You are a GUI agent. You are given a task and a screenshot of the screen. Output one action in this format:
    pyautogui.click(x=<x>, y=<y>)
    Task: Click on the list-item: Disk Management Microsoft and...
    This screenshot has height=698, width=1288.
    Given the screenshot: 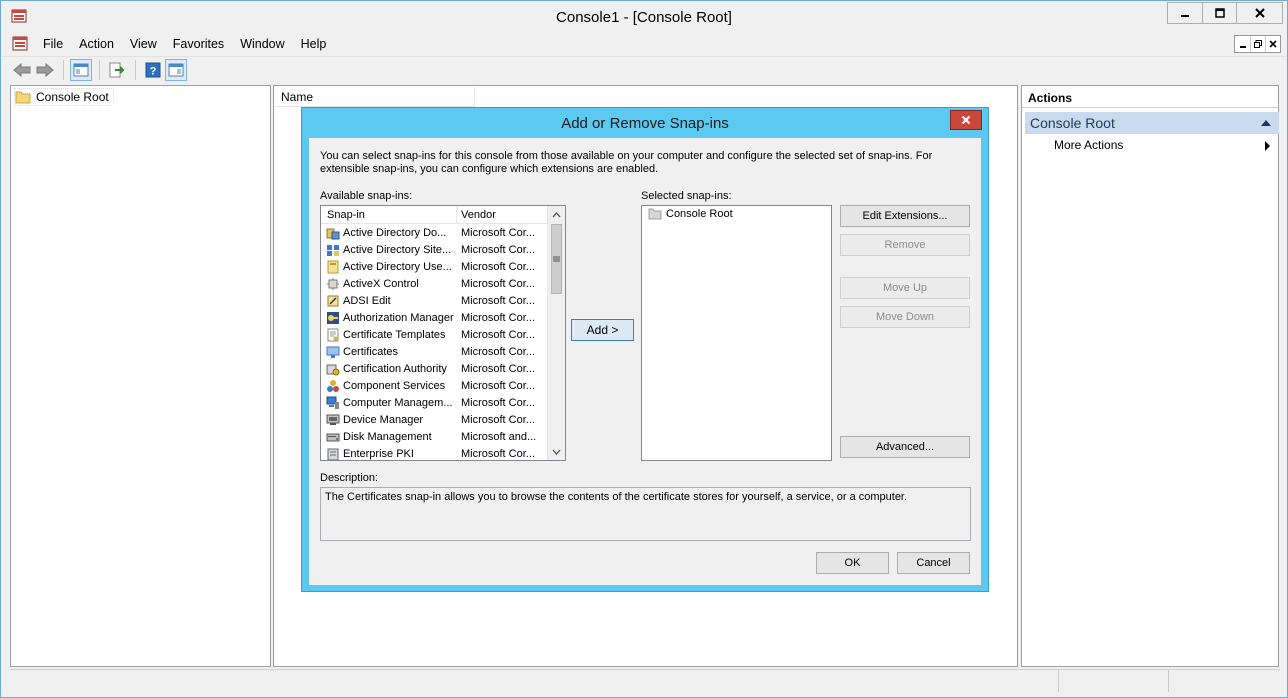 What is the action you would take?
    pyautogui.click(x=434, y=437)
    